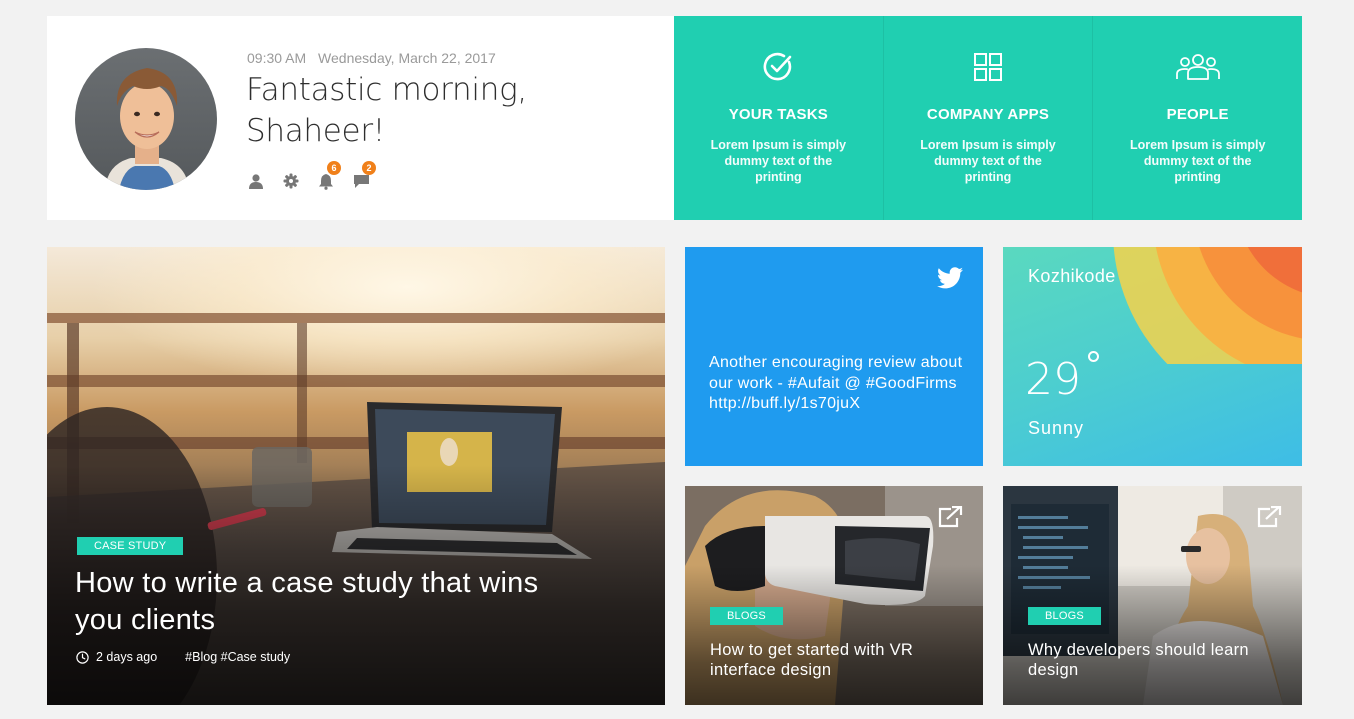  What do you see at coordinates (386, 90) in the screenshot?
I see `greeting-line-1: Fantastic morning,` at bounding box center [386, 90].